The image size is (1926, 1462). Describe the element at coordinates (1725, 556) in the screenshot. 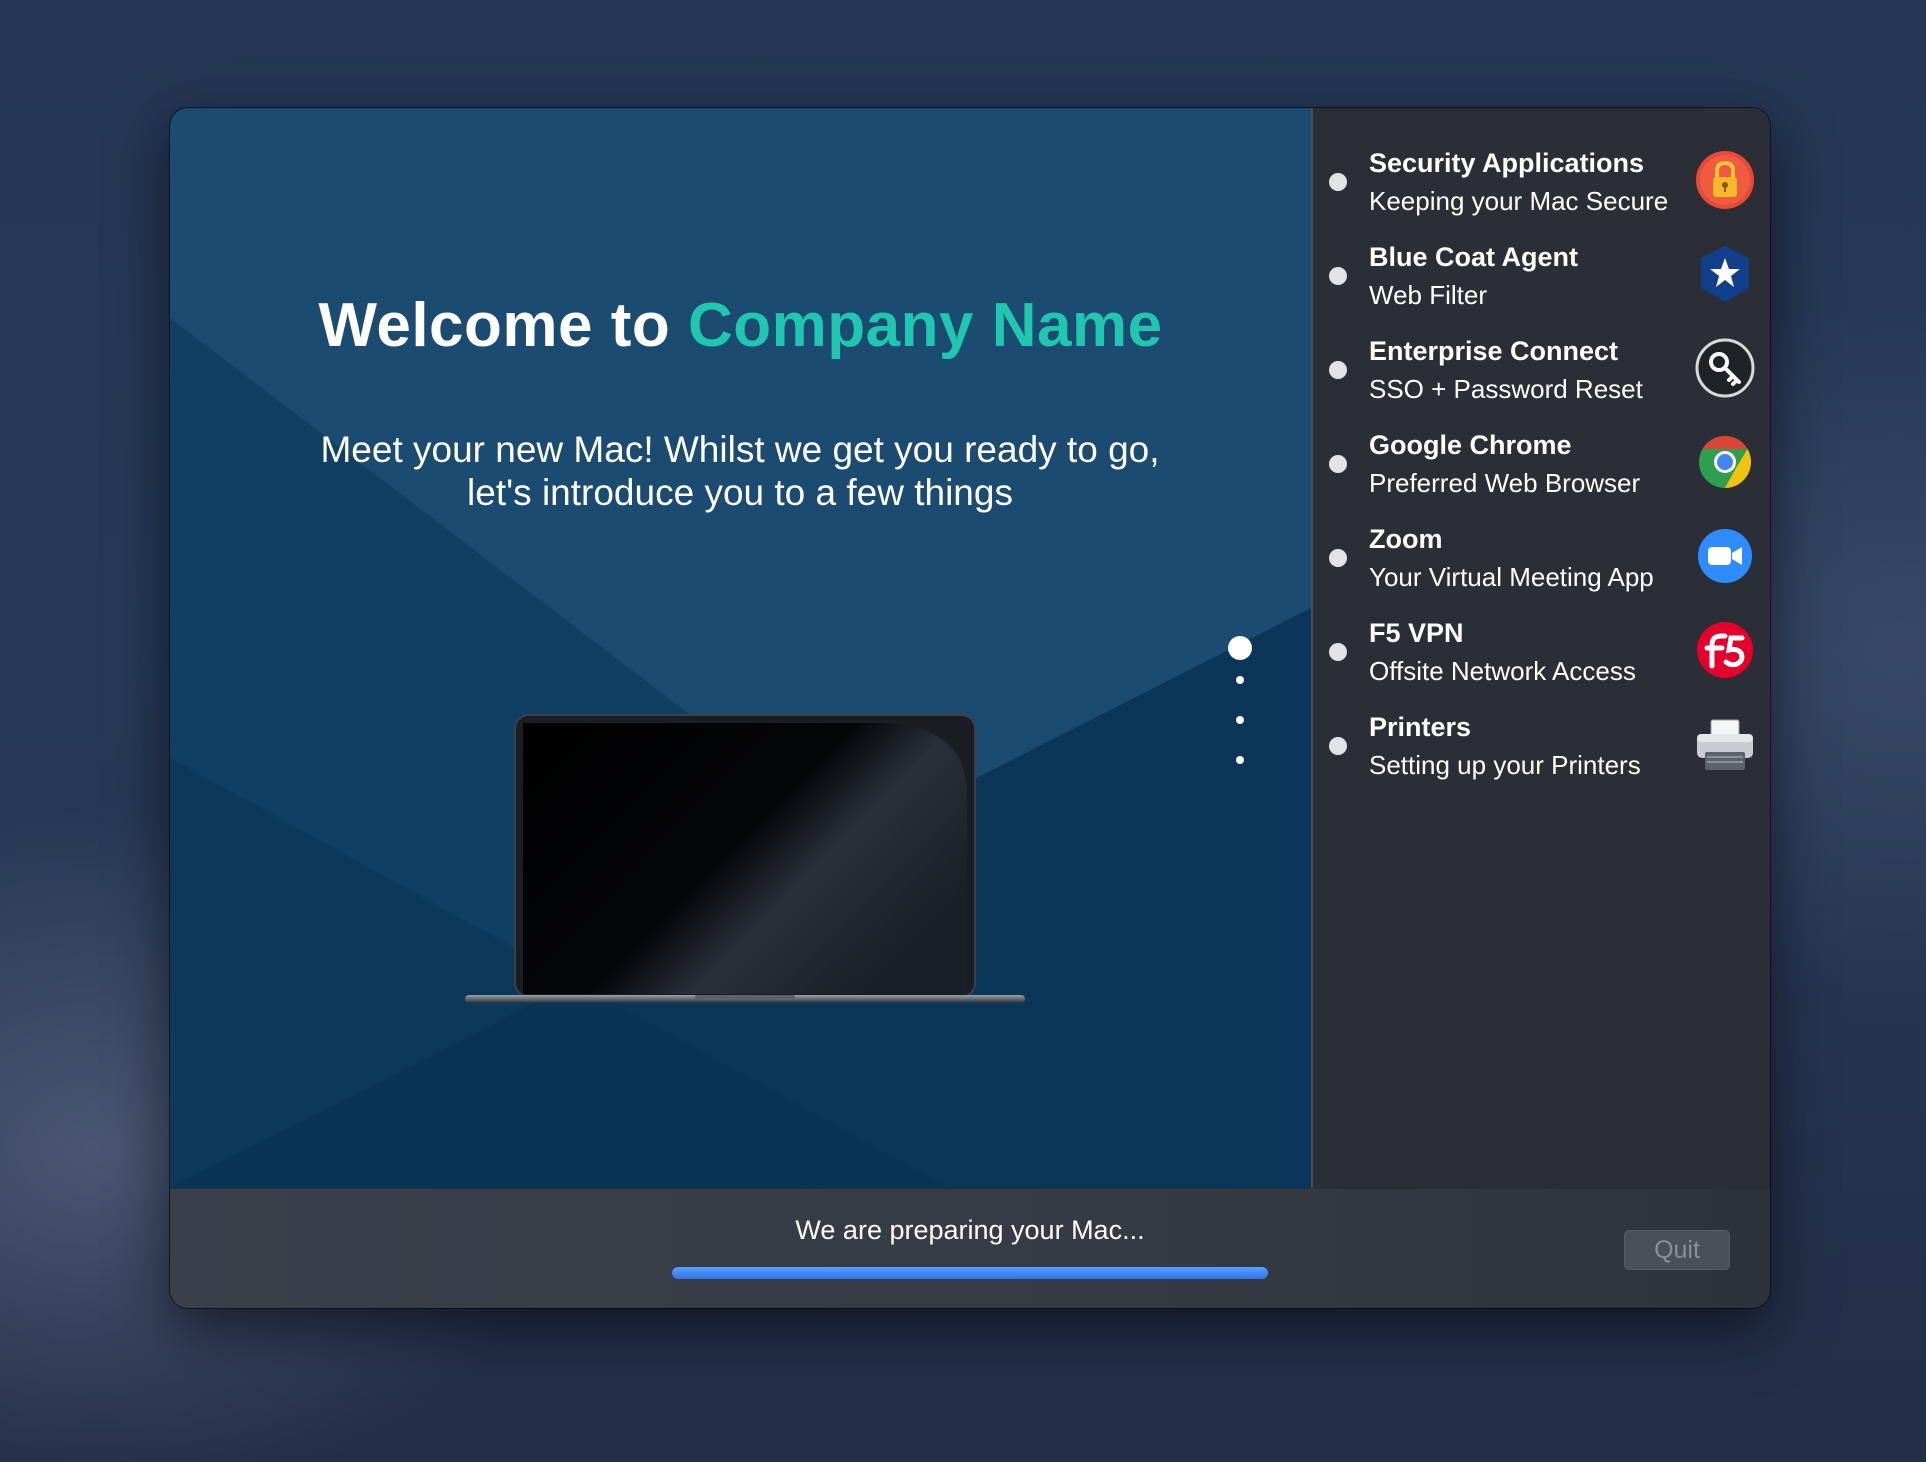

I see `zoom-camera-icon` at that location.